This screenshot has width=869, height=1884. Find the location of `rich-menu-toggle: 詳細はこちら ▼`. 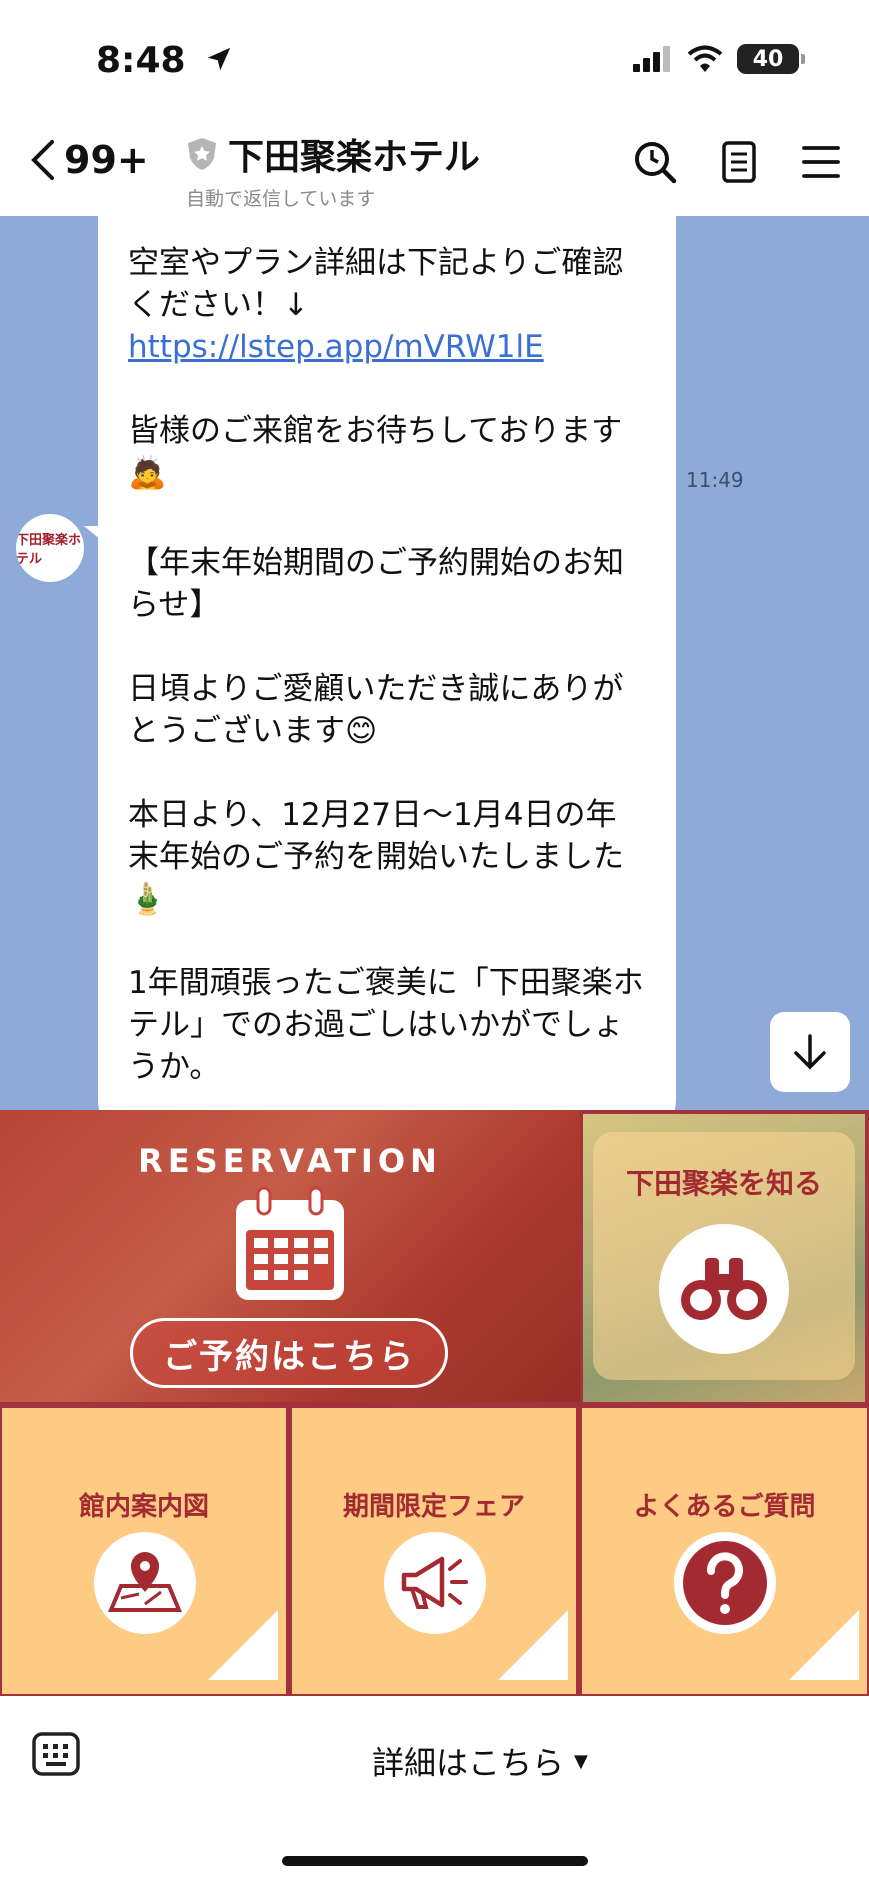

rich-menu-toggle: 詳細はこちら ▼ is located at coordinates (480, 1761).